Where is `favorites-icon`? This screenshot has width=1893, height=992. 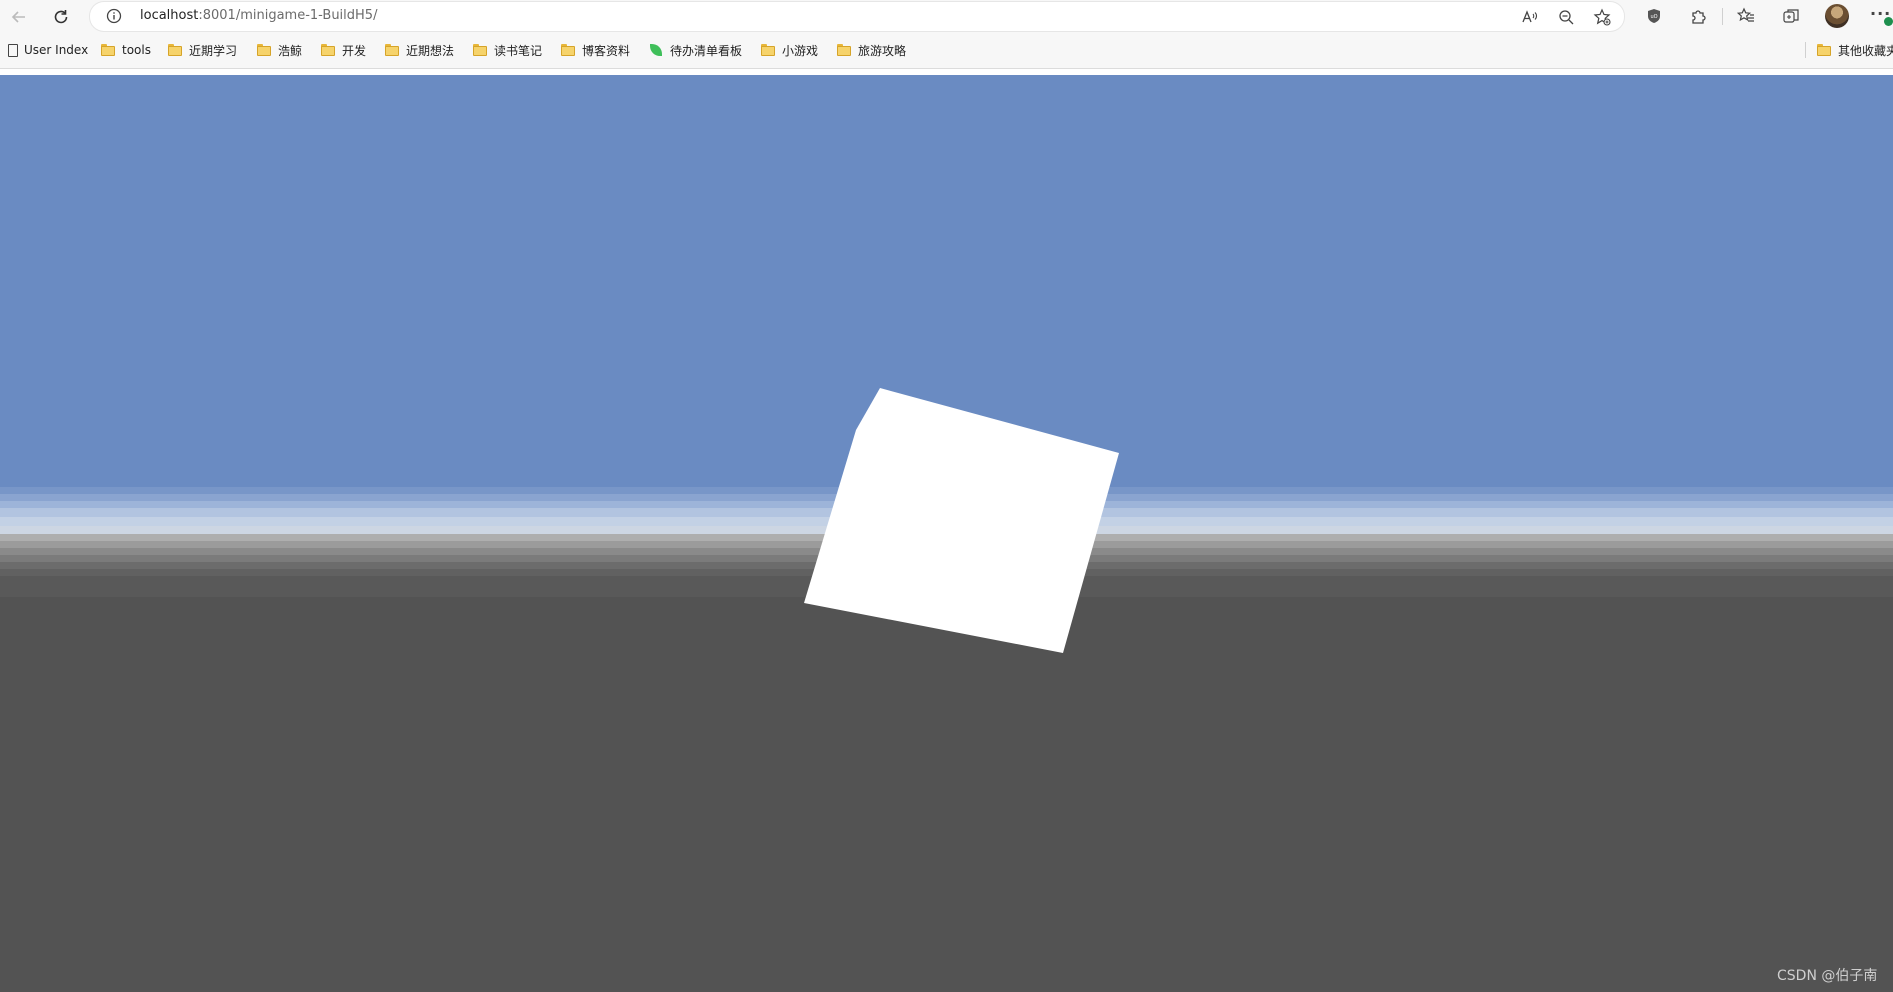
favorites-icon is located at coordinates (1746, 16).